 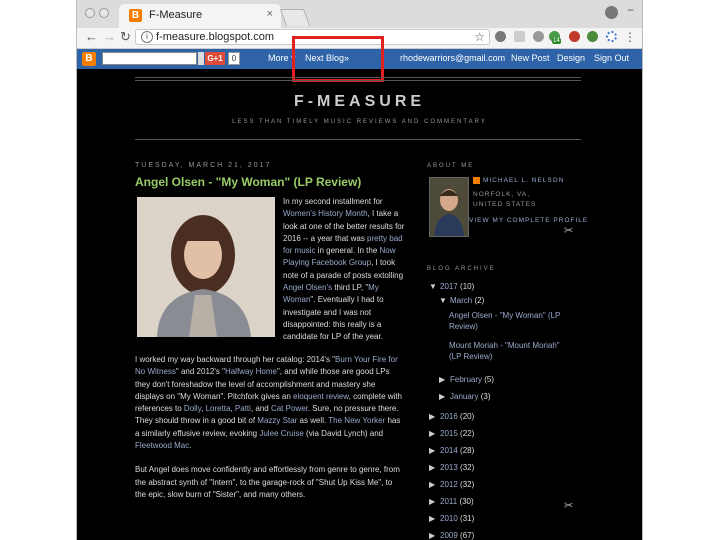 What do you see at coordinates (215, 58) in the screenshot?
I see `gplus-button: G+1` at bounding box center [215, 58].